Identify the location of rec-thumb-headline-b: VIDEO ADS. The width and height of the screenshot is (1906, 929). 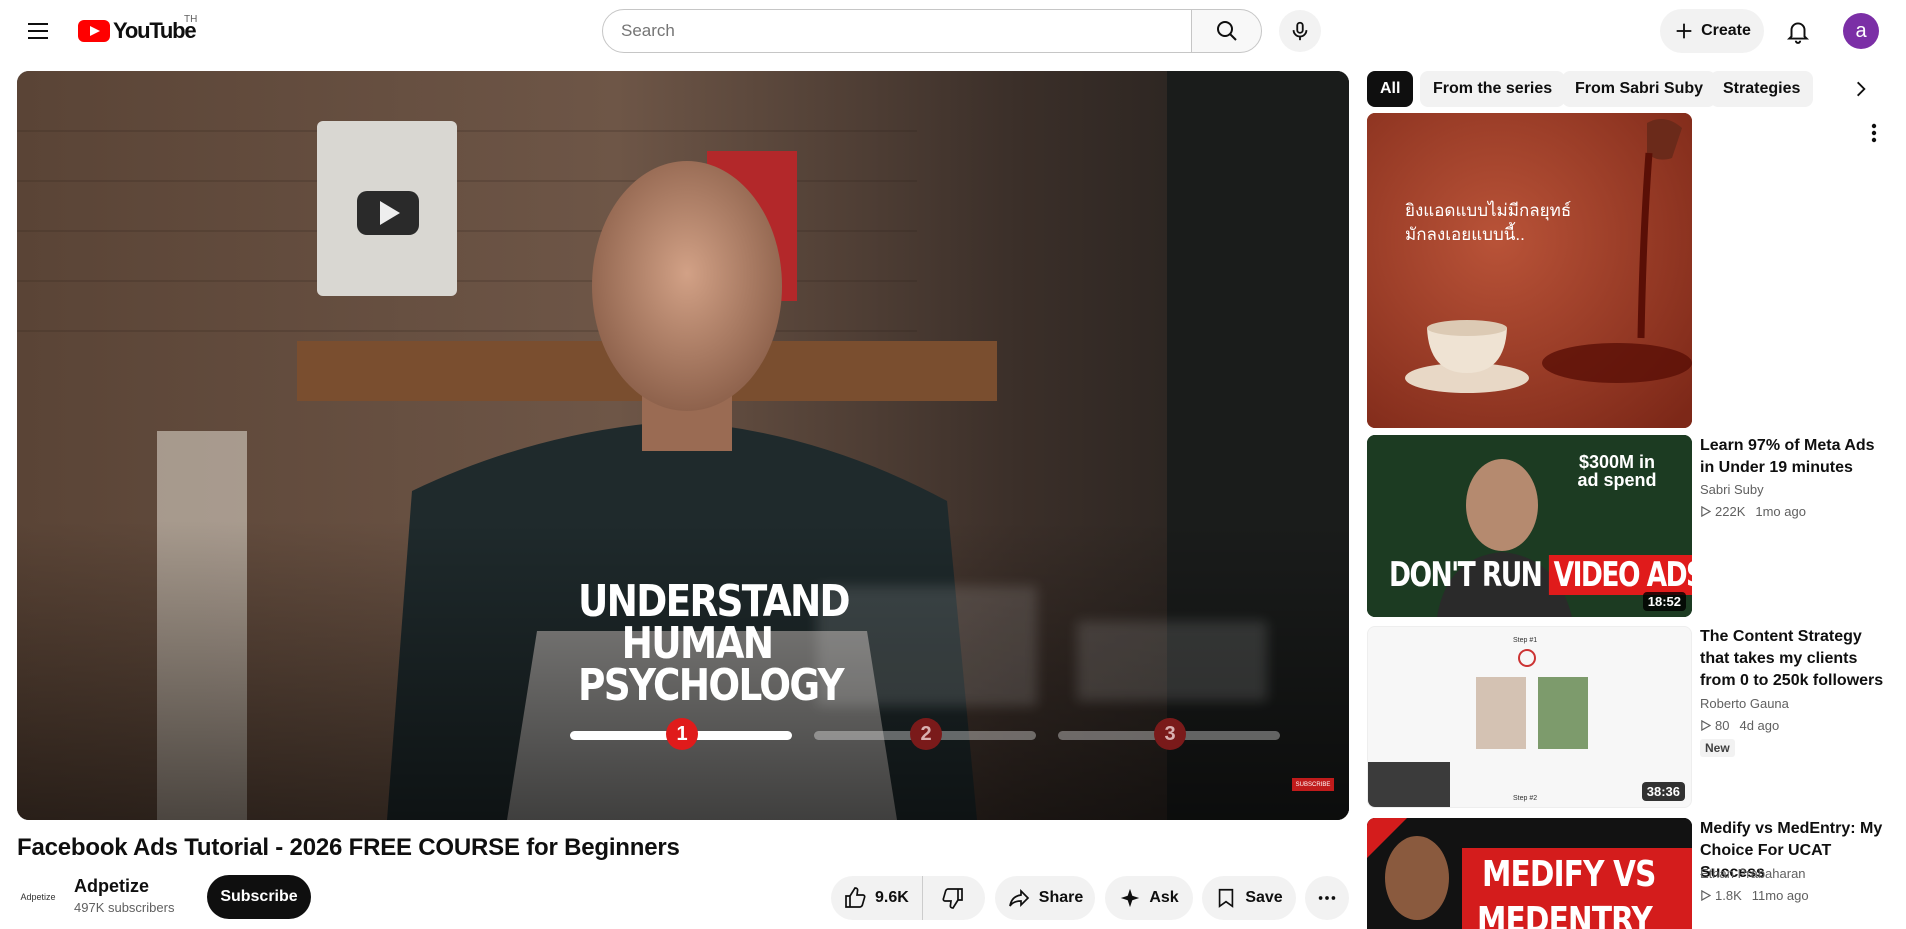
(1620, 575).